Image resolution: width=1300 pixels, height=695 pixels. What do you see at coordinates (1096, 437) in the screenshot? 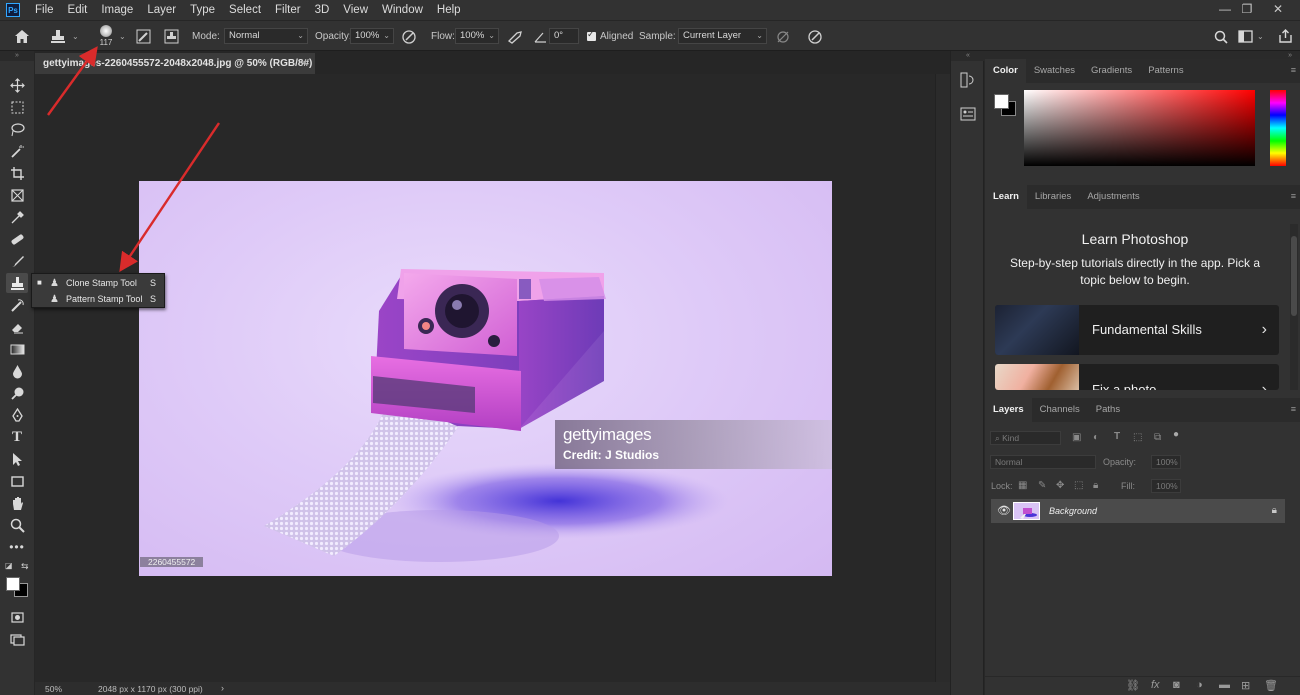
I see `filter-adjustment-icon: ◐` at bounding box center [1096, 437].